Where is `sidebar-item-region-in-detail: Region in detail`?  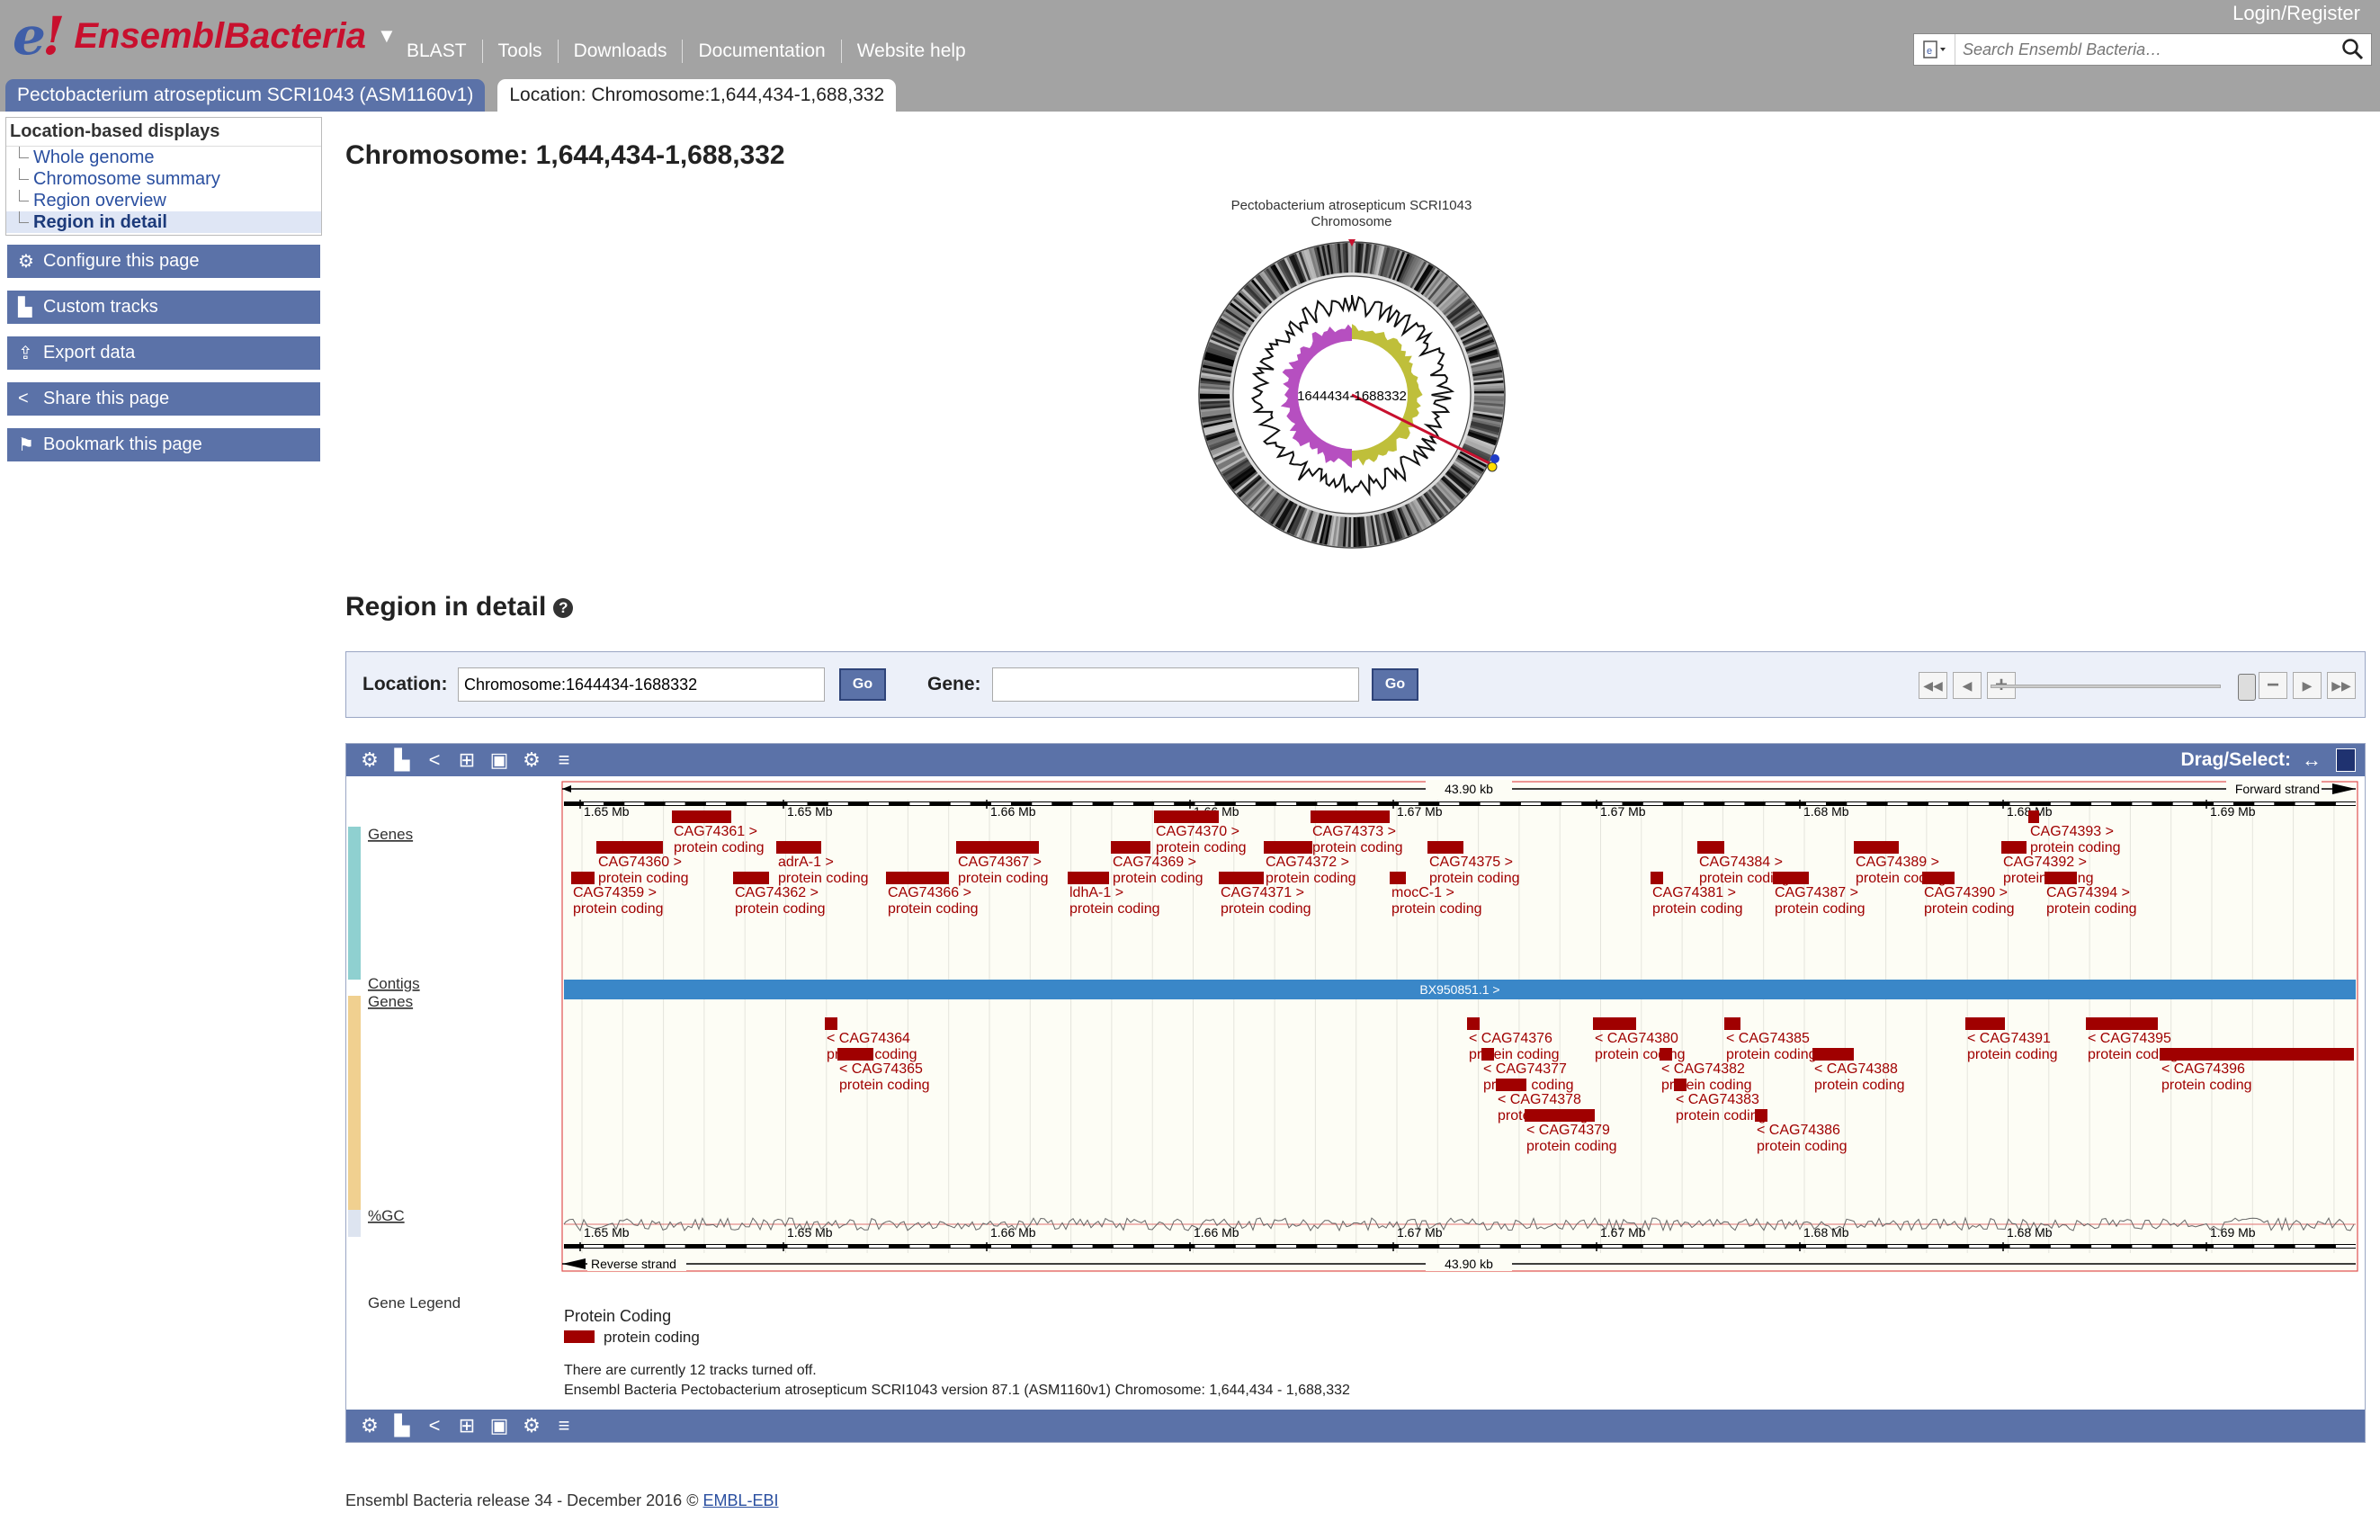 sidebar-item-region-in-detail: Region in detail is located at coordinates (163, 222).